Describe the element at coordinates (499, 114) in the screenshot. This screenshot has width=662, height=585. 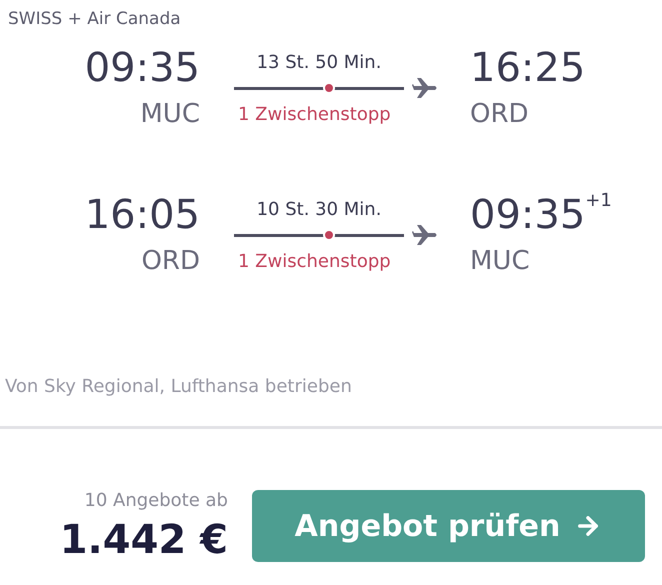
I see `arrival-airport: ORD` at that location.